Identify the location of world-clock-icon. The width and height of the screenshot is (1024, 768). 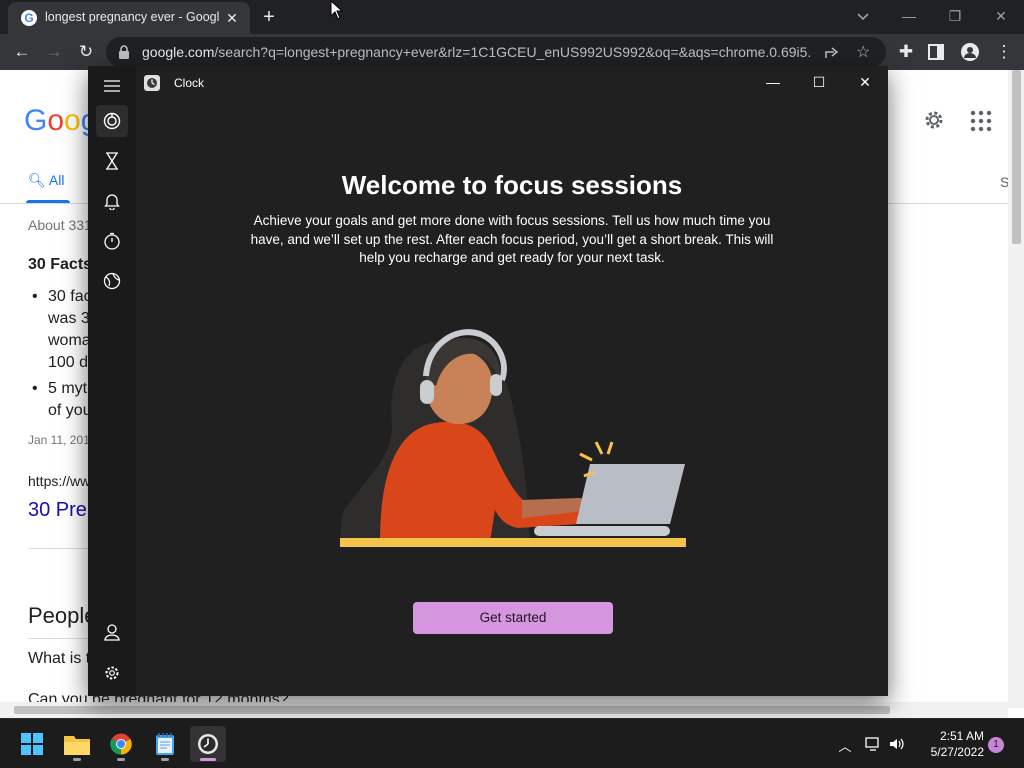
(112, 281).